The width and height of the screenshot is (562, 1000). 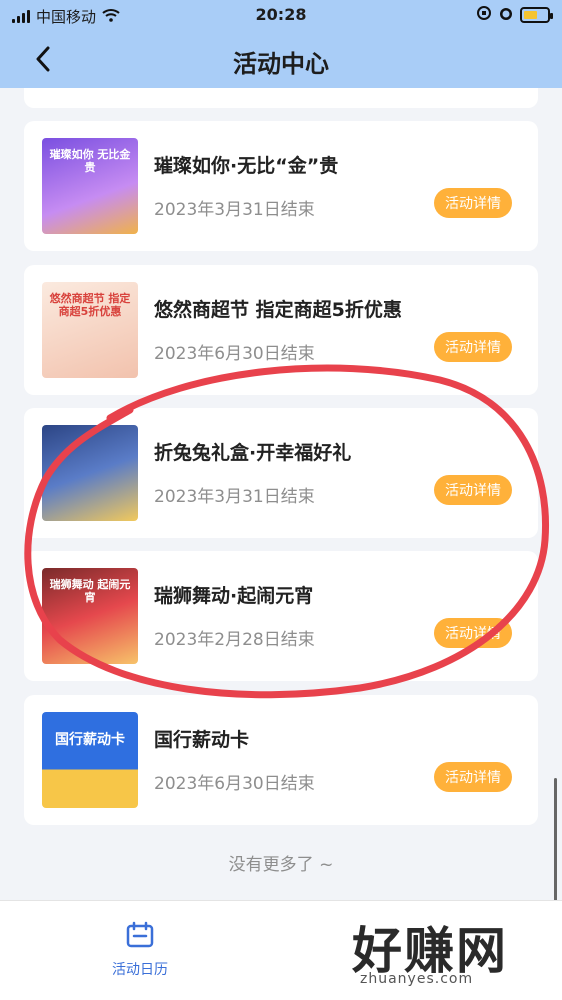 I want to click on activity-card: 折兔兔礼盒·开幸福好礼 2023年3月31日结束 活动详情, so click(x=281, y=473).